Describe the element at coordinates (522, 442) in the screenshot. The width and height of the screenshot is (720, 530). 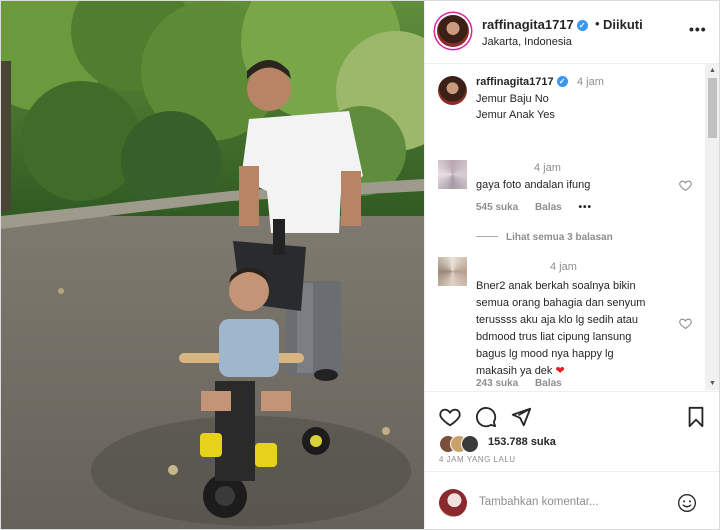
I see `likes-count: 153.788 suka` at that location.